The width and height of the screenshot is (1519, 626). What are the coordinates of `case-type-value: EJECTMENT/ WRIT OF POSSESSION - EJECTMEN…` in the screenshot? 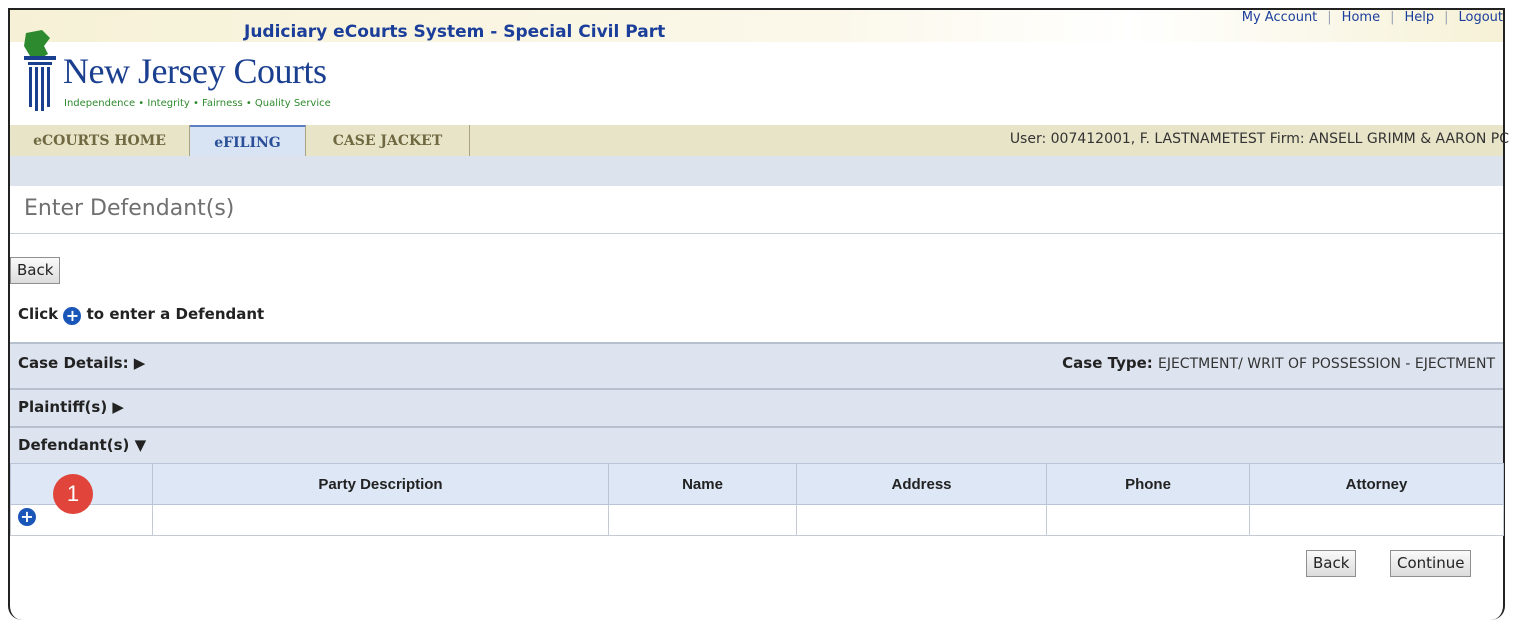 It's located at (1326, 364).